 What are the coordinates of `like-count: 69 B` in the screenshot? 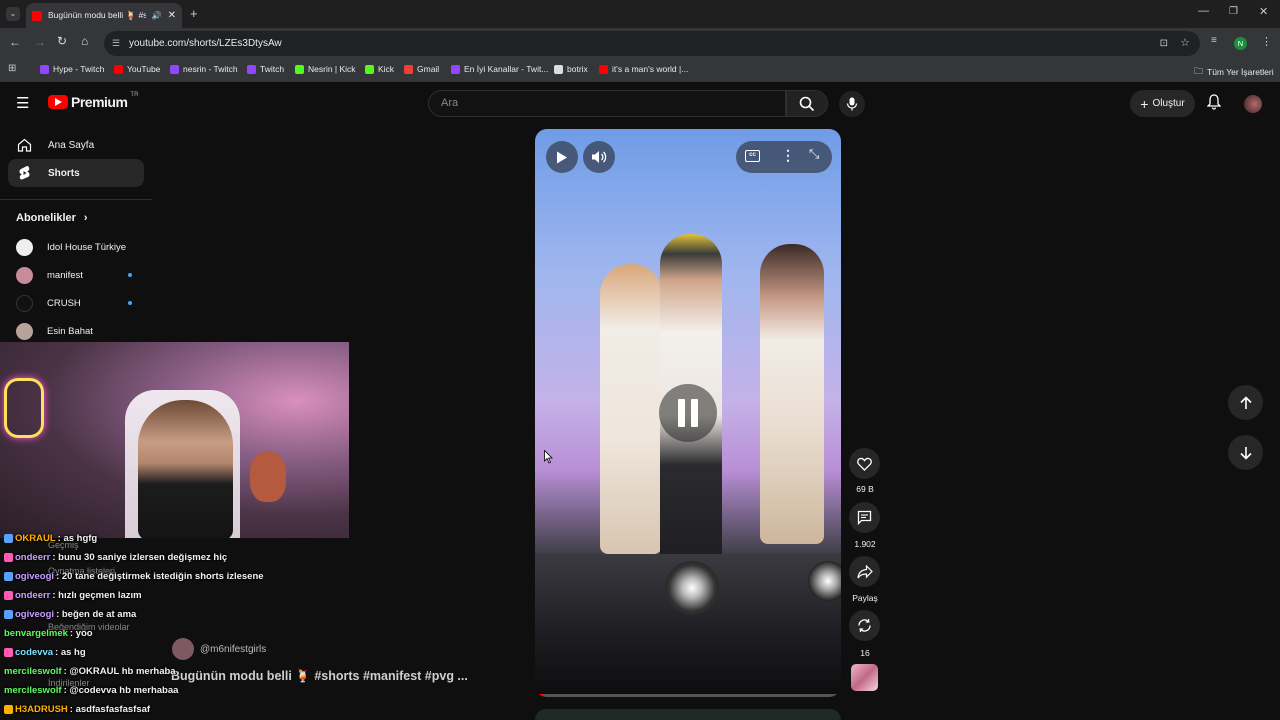 It's located at (865, 489).